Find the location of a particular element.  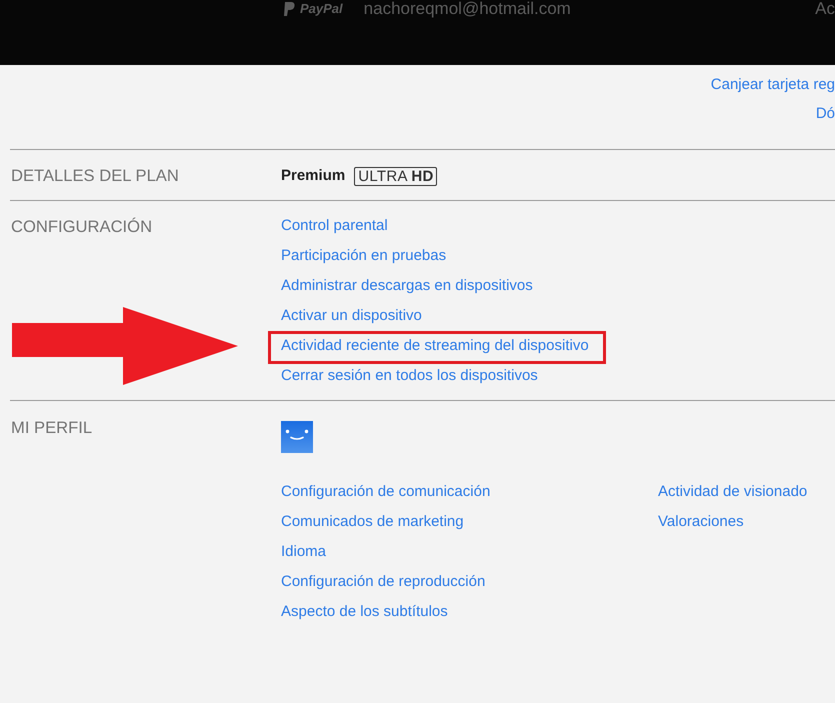

p-logo-icon is located at coordinates (289, 9).